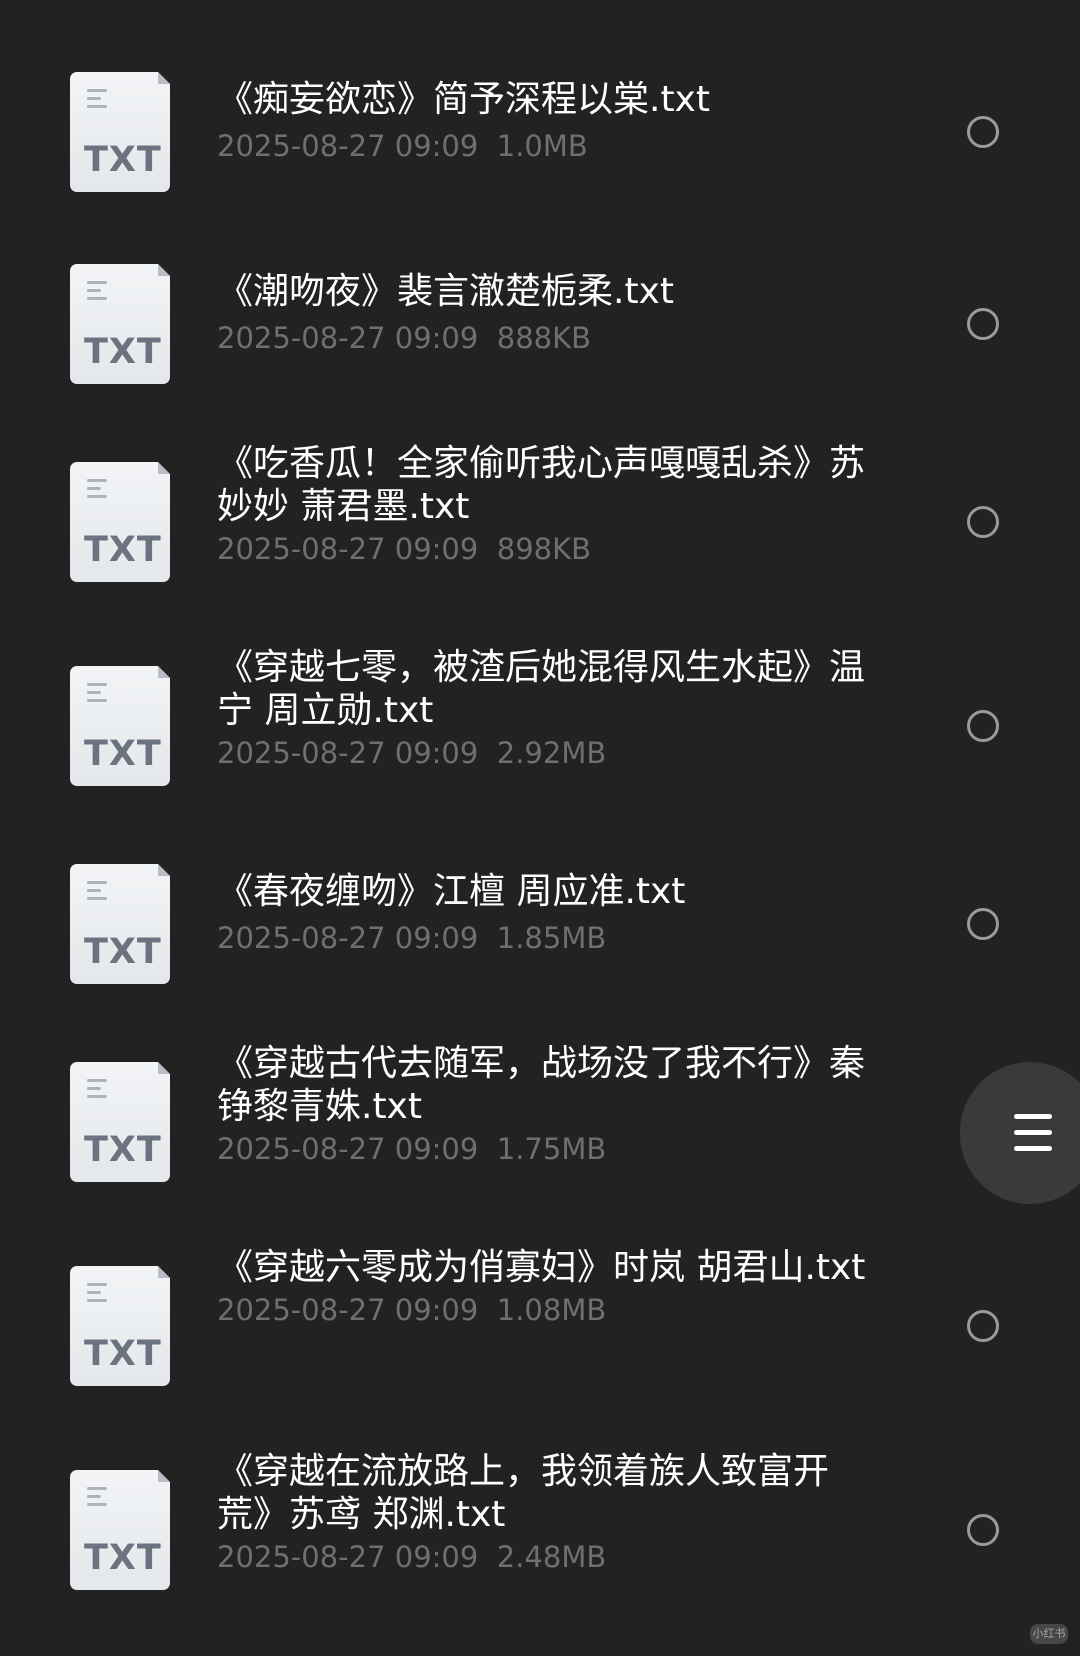 The width and height of the screenshot is (1080, 1656). Describe the element at coordinates (541, 1267) in the screenshot. I see `file-name: 《穿越六零成为俏寡妇》时岚 胡君山.txt` at that location.